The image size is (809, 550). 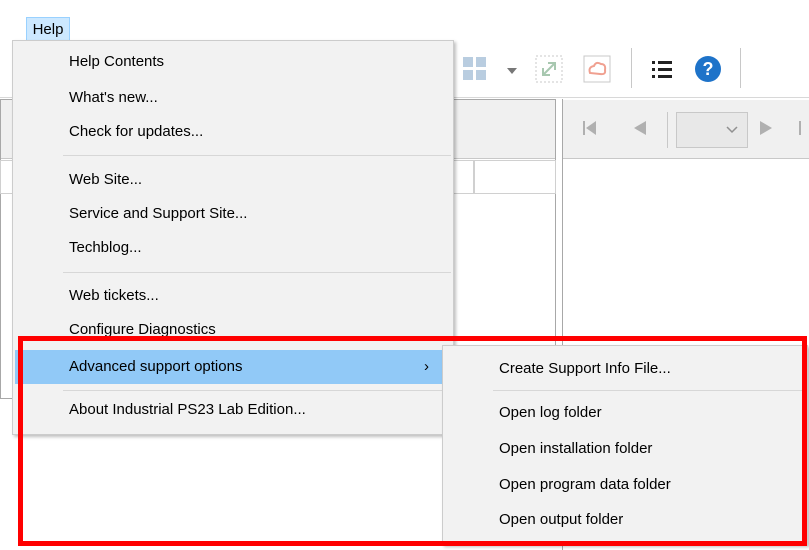 I want to click on menu-item-open-installation-folder: Open installation folder, so click(x=625, y=449).